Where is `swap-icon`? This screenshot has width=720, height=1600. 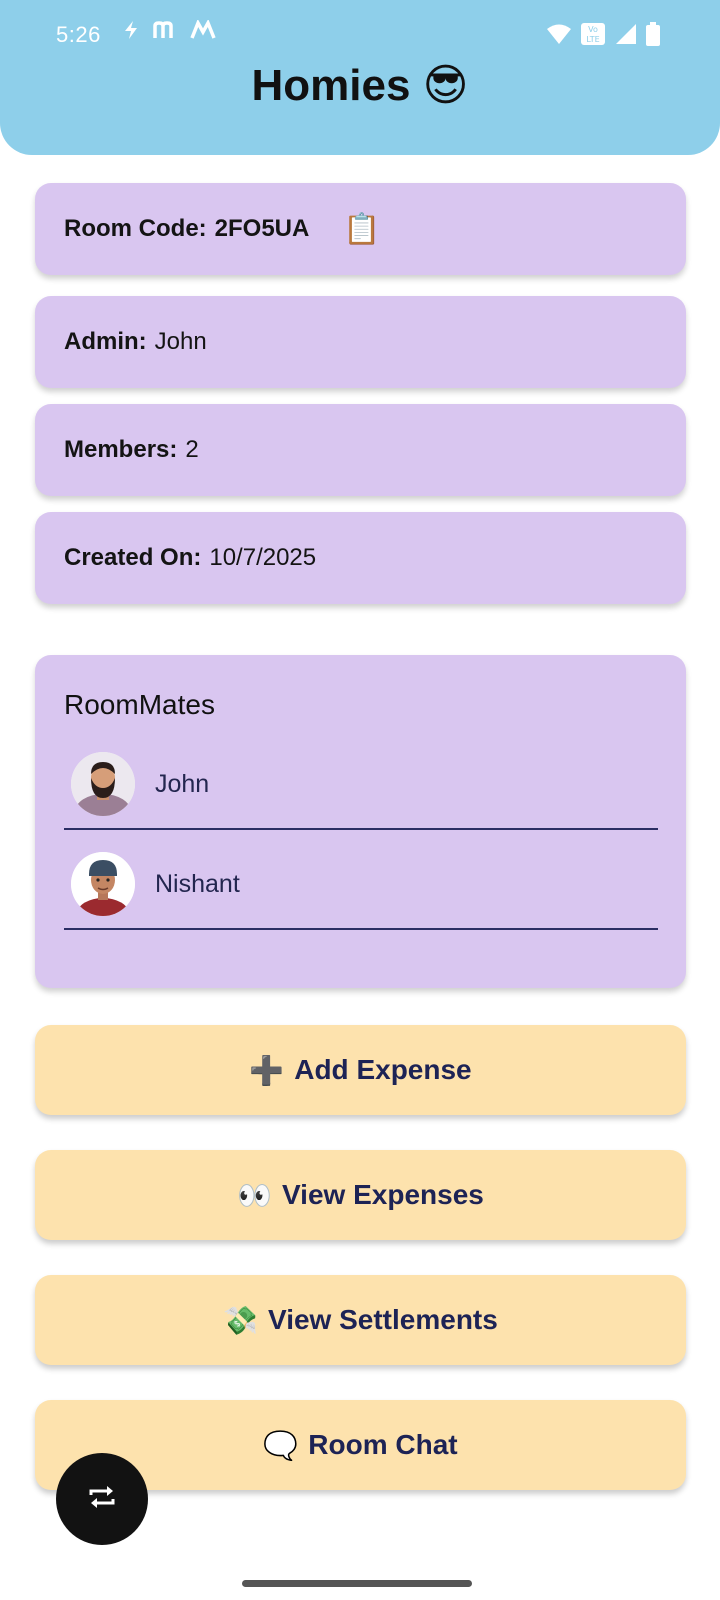 swap-icon is located at coordinates (102, 1499).